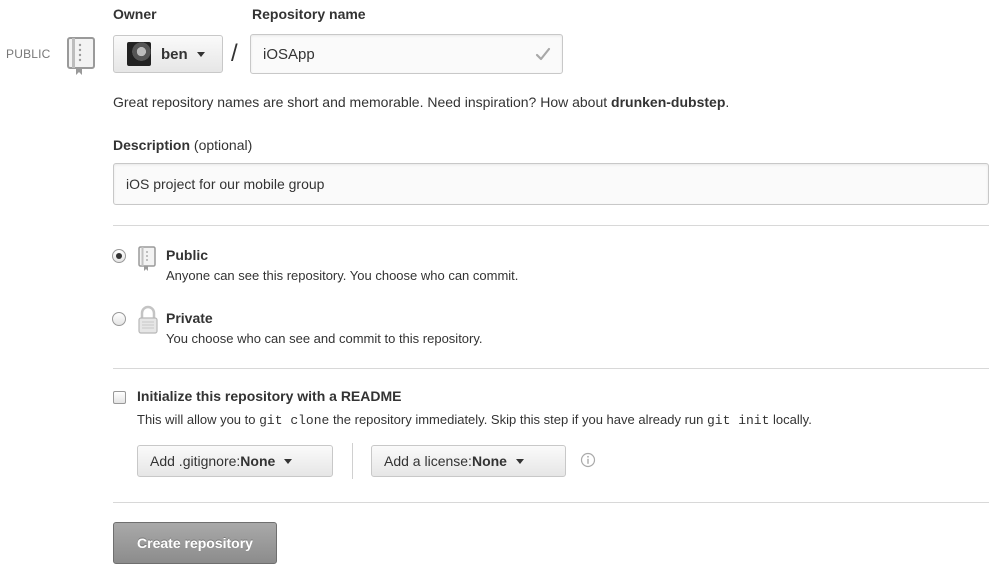 This screenshot has width=991, height=564. I want to click on hint-end: ., so click(727, 102).